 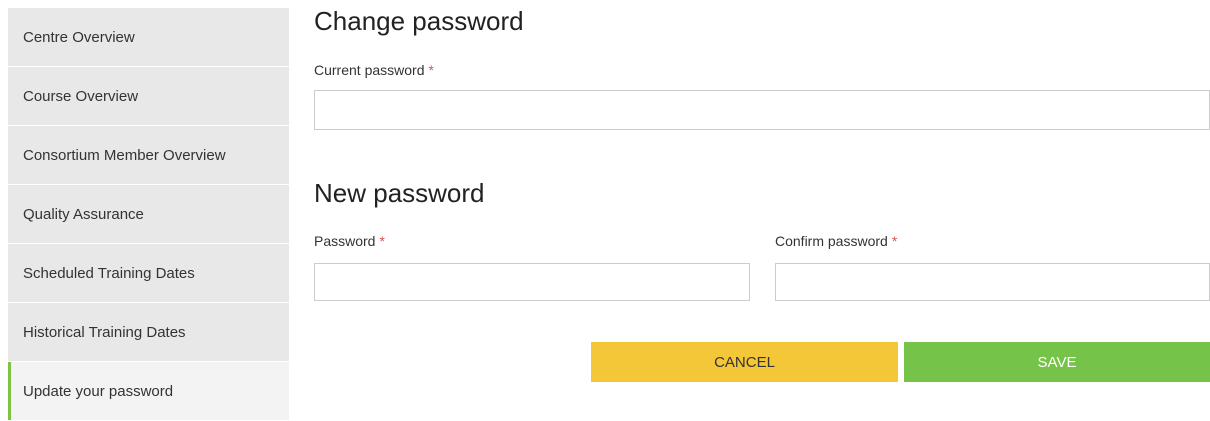 I want to click on sidebar-item-label: Historical Training Dates, so click(x=104, y=332).